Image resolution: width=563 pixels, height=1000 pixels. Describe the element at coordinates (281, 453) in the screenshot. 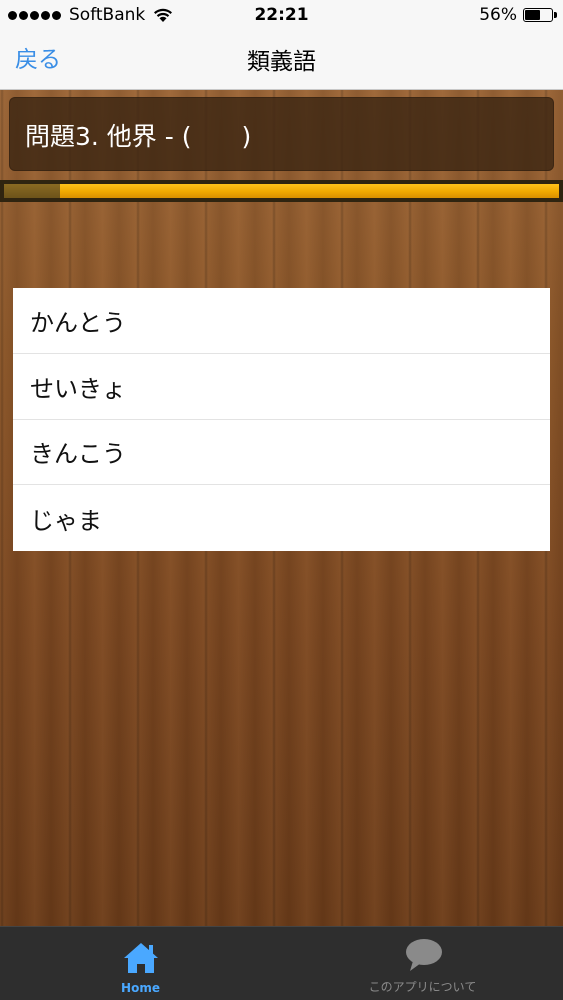

I see `answer-option-3: きんこう` at that location.